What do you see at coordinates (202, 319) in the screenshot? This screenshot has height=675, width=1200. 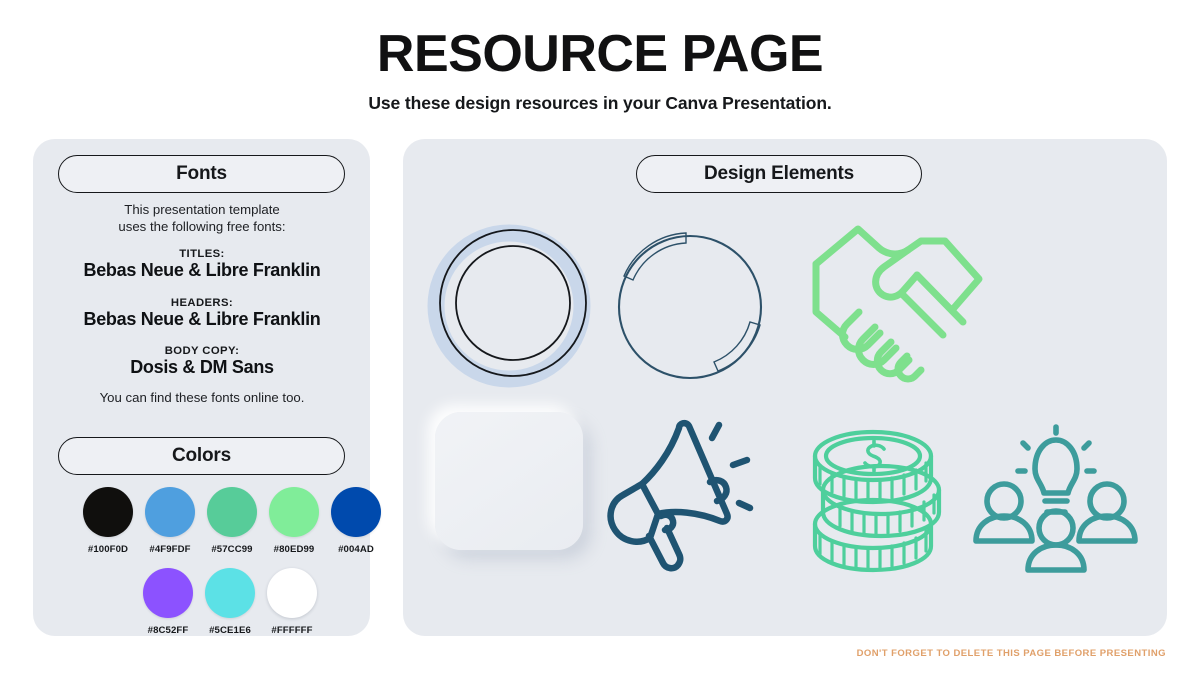 I see `font-group-value-headers: Bebas Neue & Libre Franklin` at bounding box center [202, 319].